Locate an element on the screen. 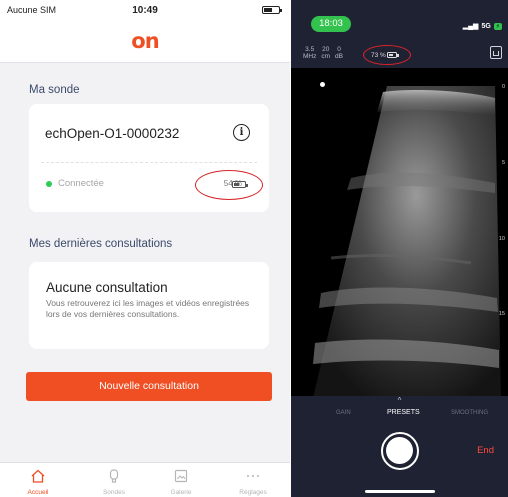 This screenshot has width=508, height=497. depth-mark: 5 is located at coordinates (503, 163).